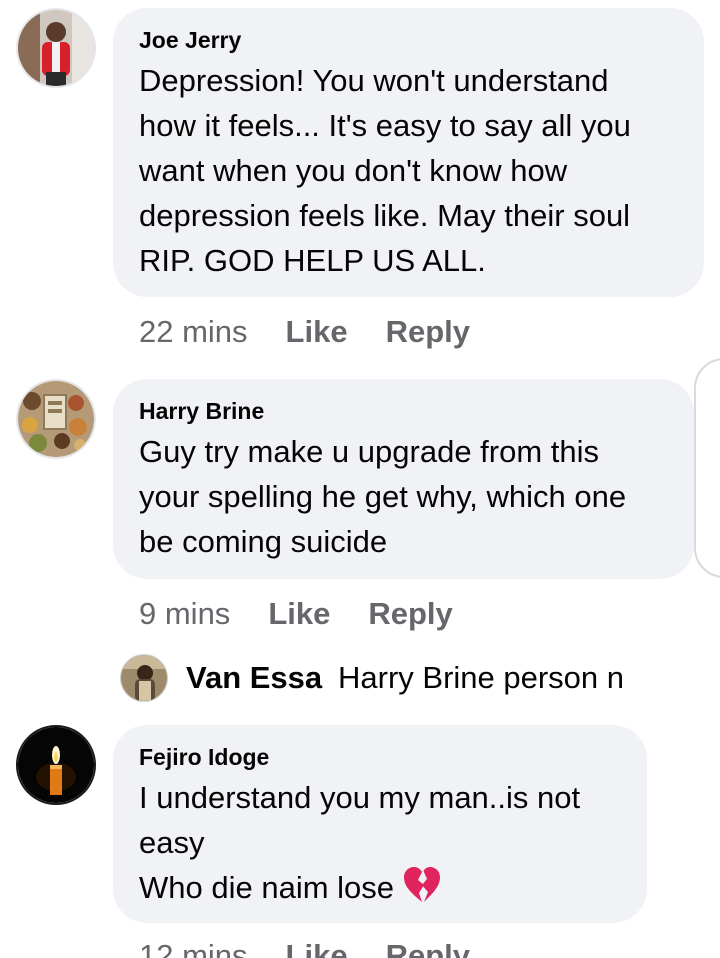 Image resolution: width=720 pixels, height=958 pixels. I want to click on side-panel-edge, so click(707, 468).